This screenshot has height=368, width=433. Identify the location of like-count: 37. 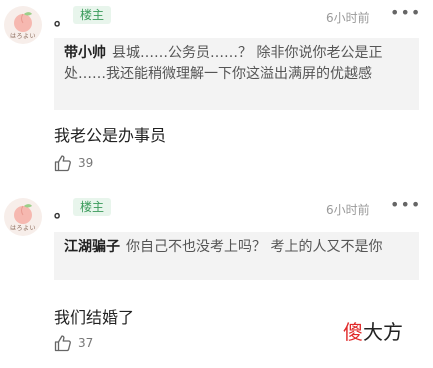
(86, 343).